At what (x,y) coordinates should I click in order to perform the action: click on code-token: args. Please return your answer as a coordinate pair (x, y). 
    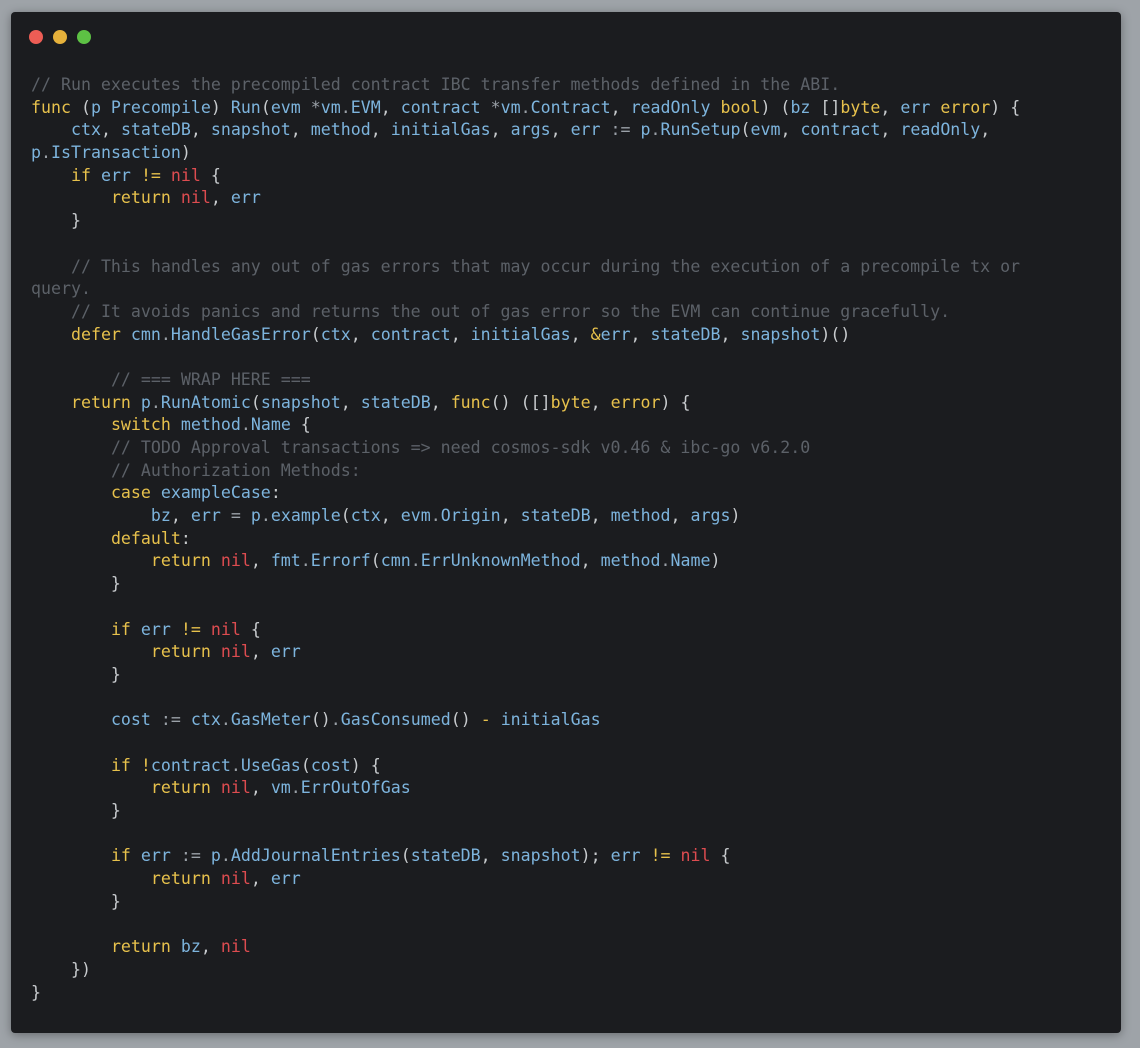
    Looking at the image, I should click on (710, 516).